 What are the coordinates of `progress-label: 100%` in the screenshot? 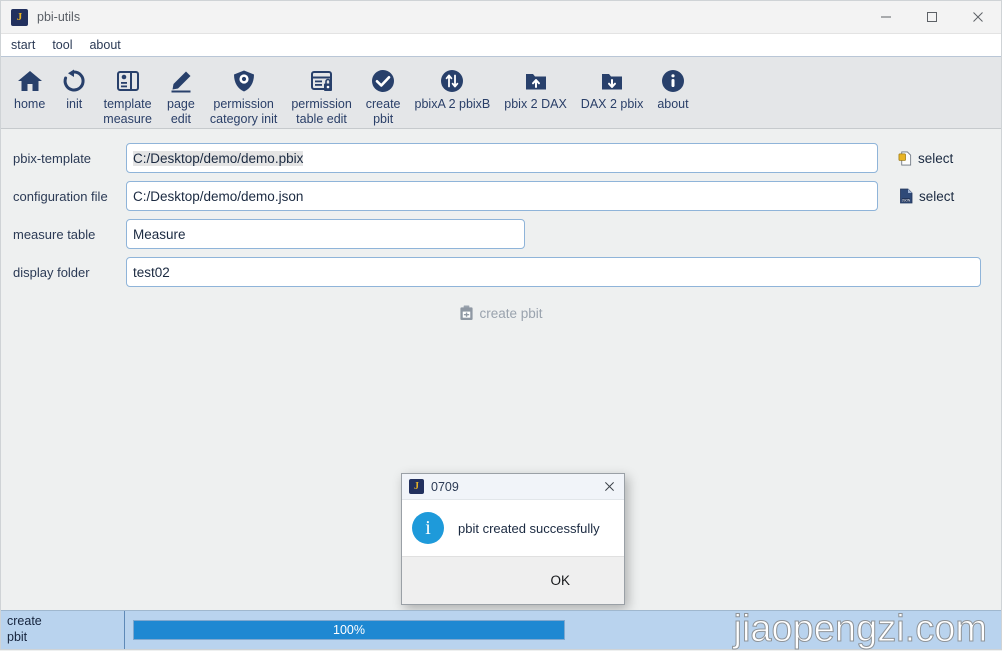 It's located at (349, 630).